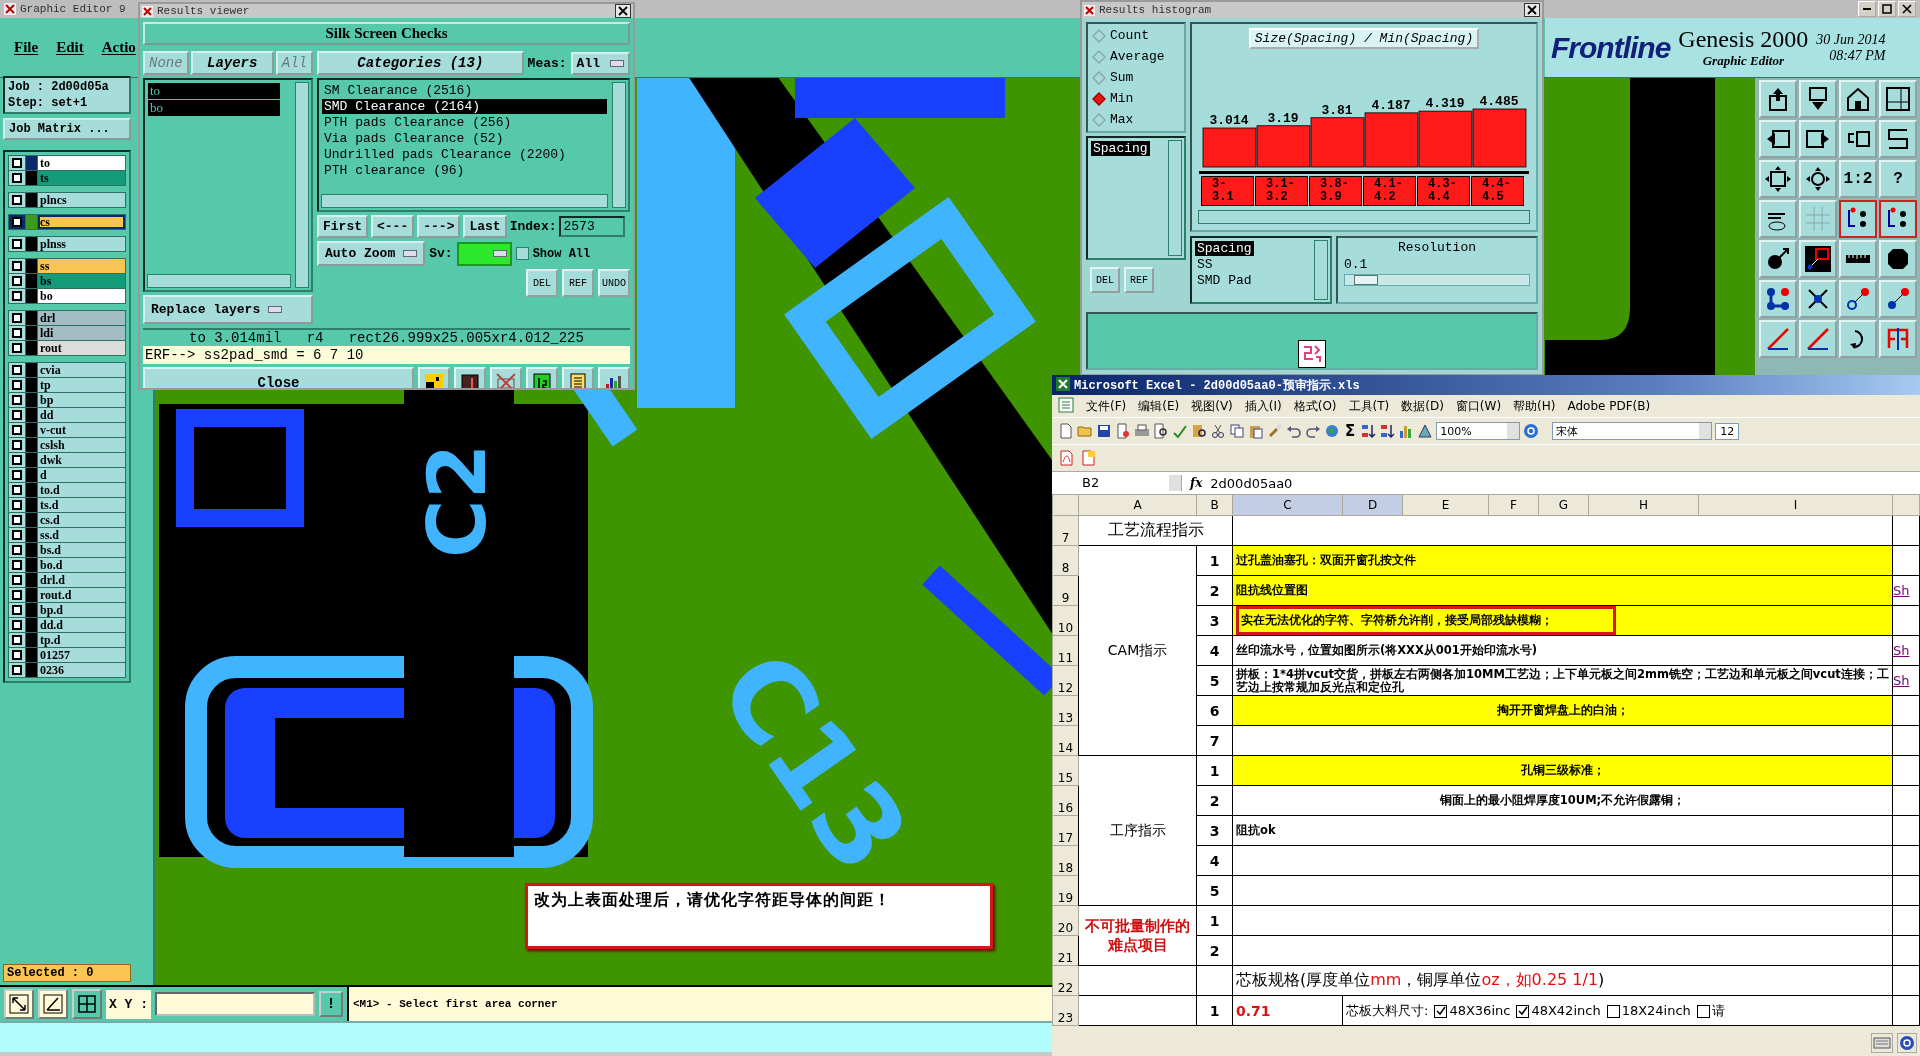 This screenshot has height=1056, width=1920. What do you see at coordinates (232, 63) in the screenshot?
I see `layer-filter-button: Layers` at bounding box center [232, 63].